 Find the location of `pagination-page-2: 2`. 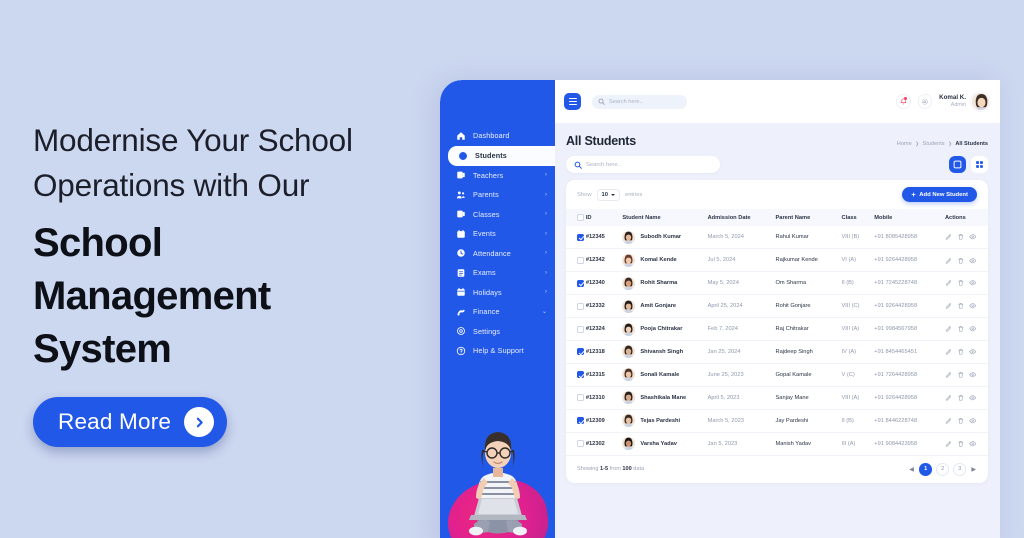

pagination-page-2: 2 is located at coordinates (942, 469).